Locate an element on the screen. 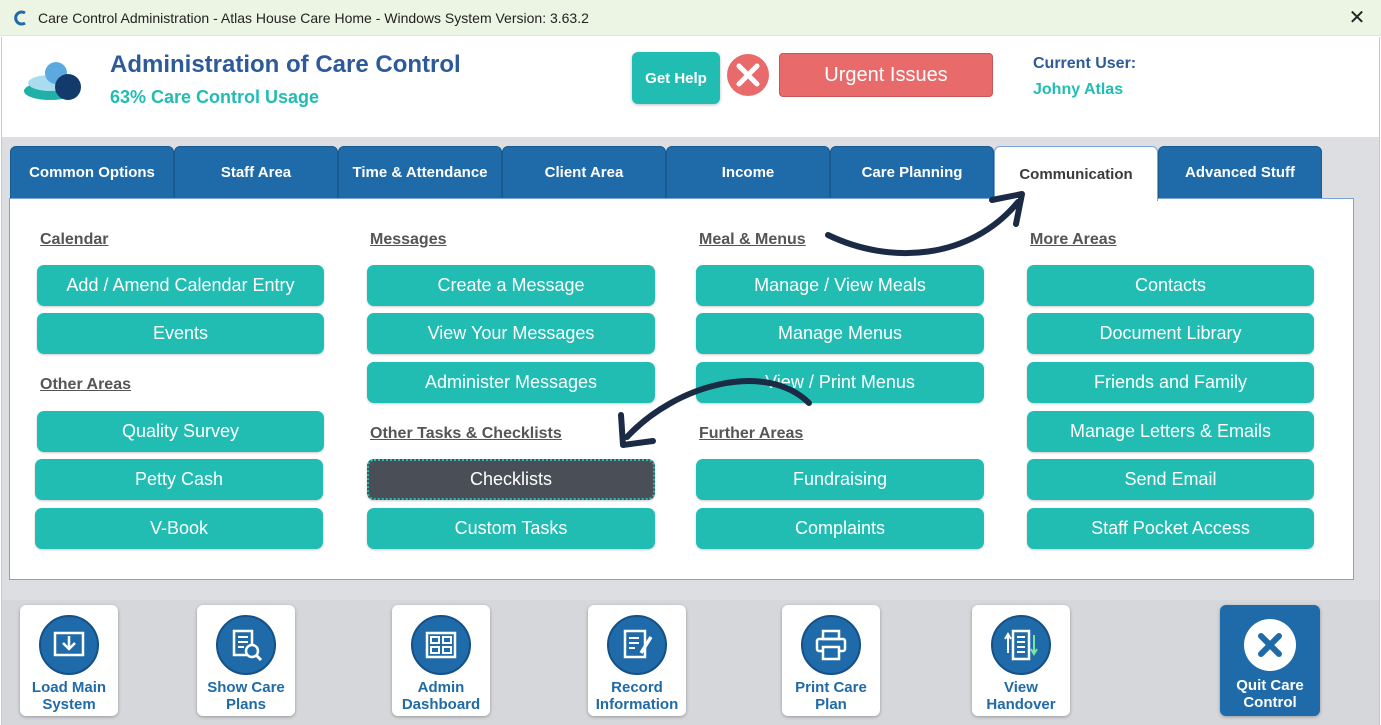 The width and height of the screenshot is (1381, 725). create-a-message-button: Create a Message is located at coordinates (511, 285).